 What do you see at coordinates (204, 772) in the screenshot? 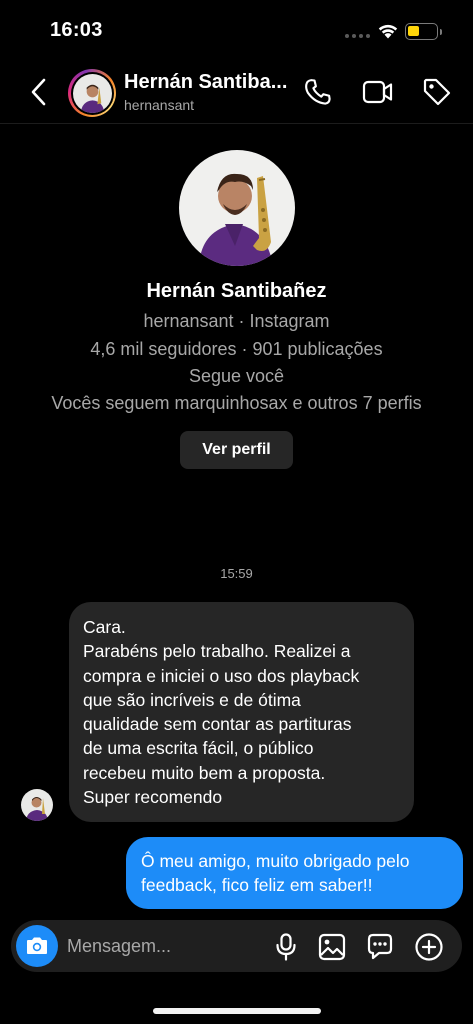
I see `message-text: recebeu muito bem a proposta.` at bounding box center [204, 772].